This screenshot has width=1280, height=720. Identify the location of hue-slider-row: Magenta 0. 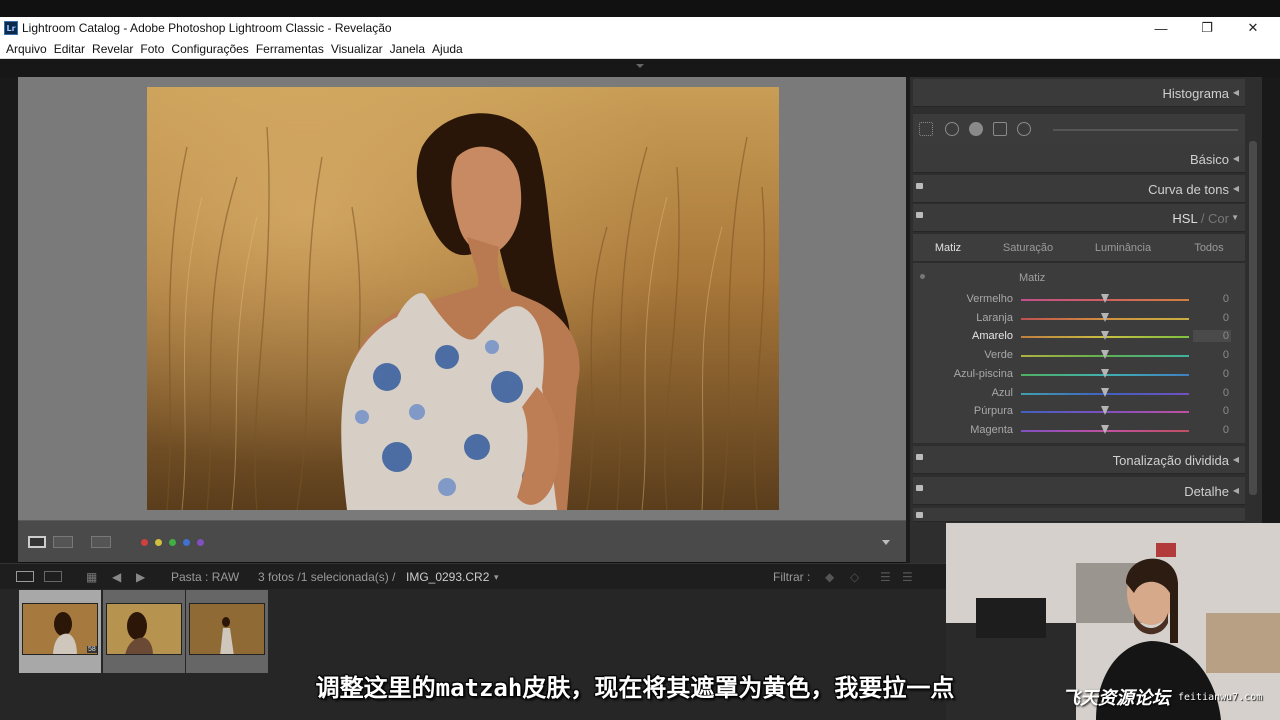
(1079, 431).